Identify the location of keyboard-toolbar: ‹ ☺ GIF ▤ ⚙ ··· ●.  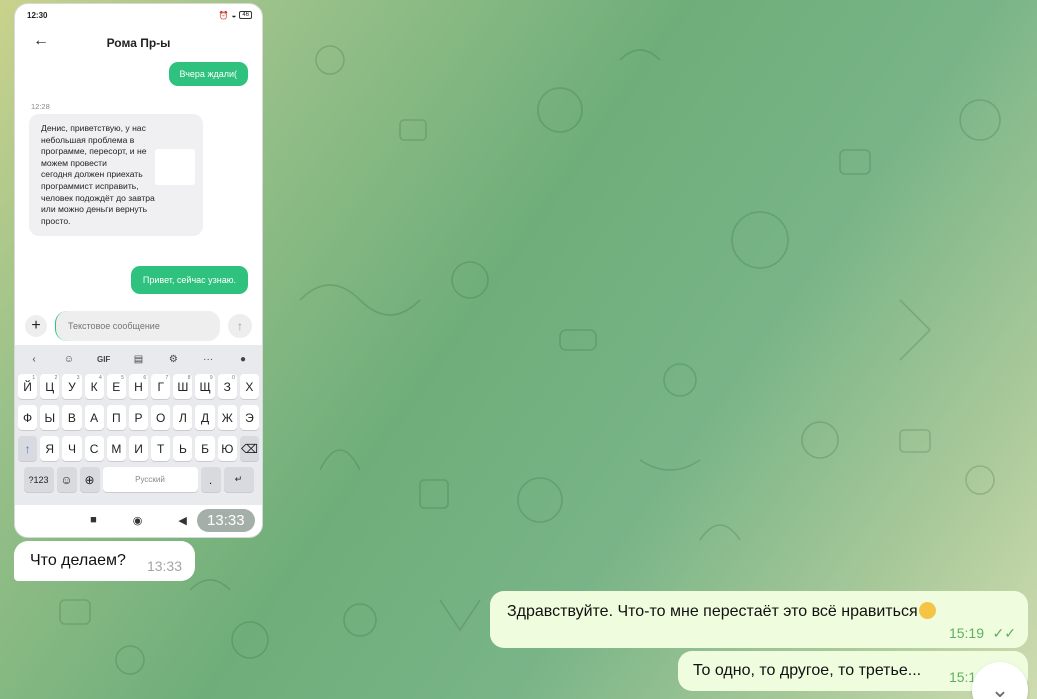
(138, 359).